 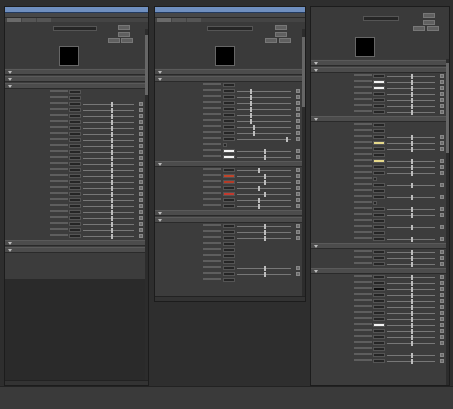 I want to click on show-button, so click(x=271, y=40).